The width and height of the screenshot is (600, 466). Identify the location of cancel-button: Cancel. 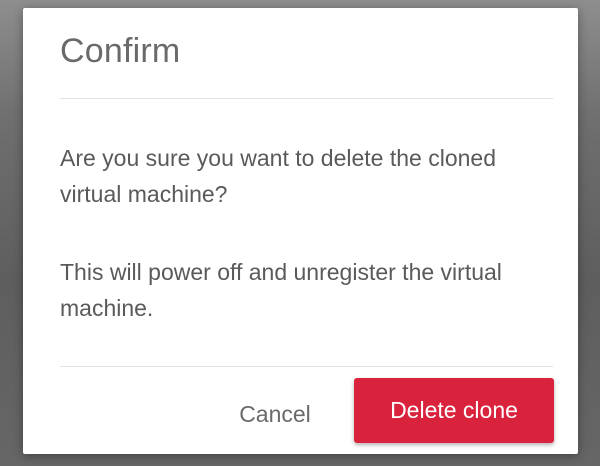
(275, 414).